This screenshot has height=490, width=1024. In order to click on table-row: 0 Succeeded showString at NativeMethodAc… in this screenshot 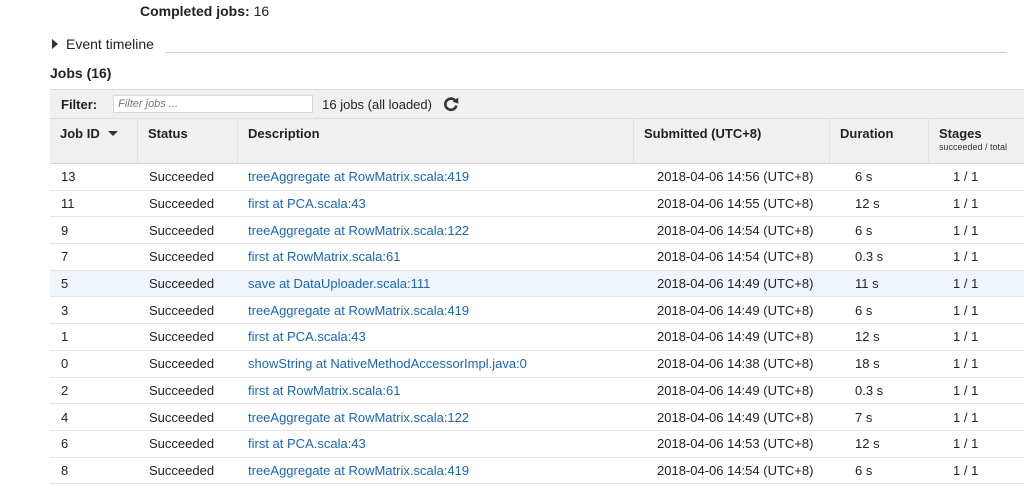, I will do `click(537, 364)`.